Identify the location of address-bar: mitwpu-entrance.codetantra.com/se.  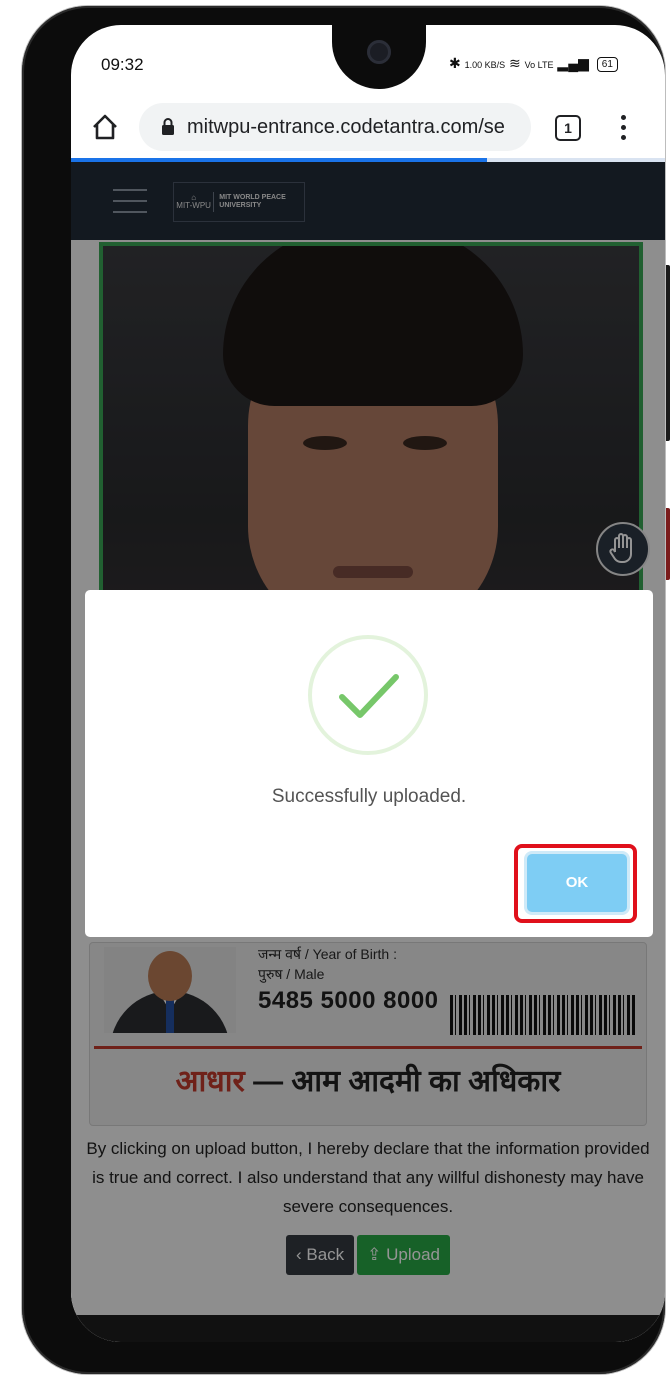
(335, 127).